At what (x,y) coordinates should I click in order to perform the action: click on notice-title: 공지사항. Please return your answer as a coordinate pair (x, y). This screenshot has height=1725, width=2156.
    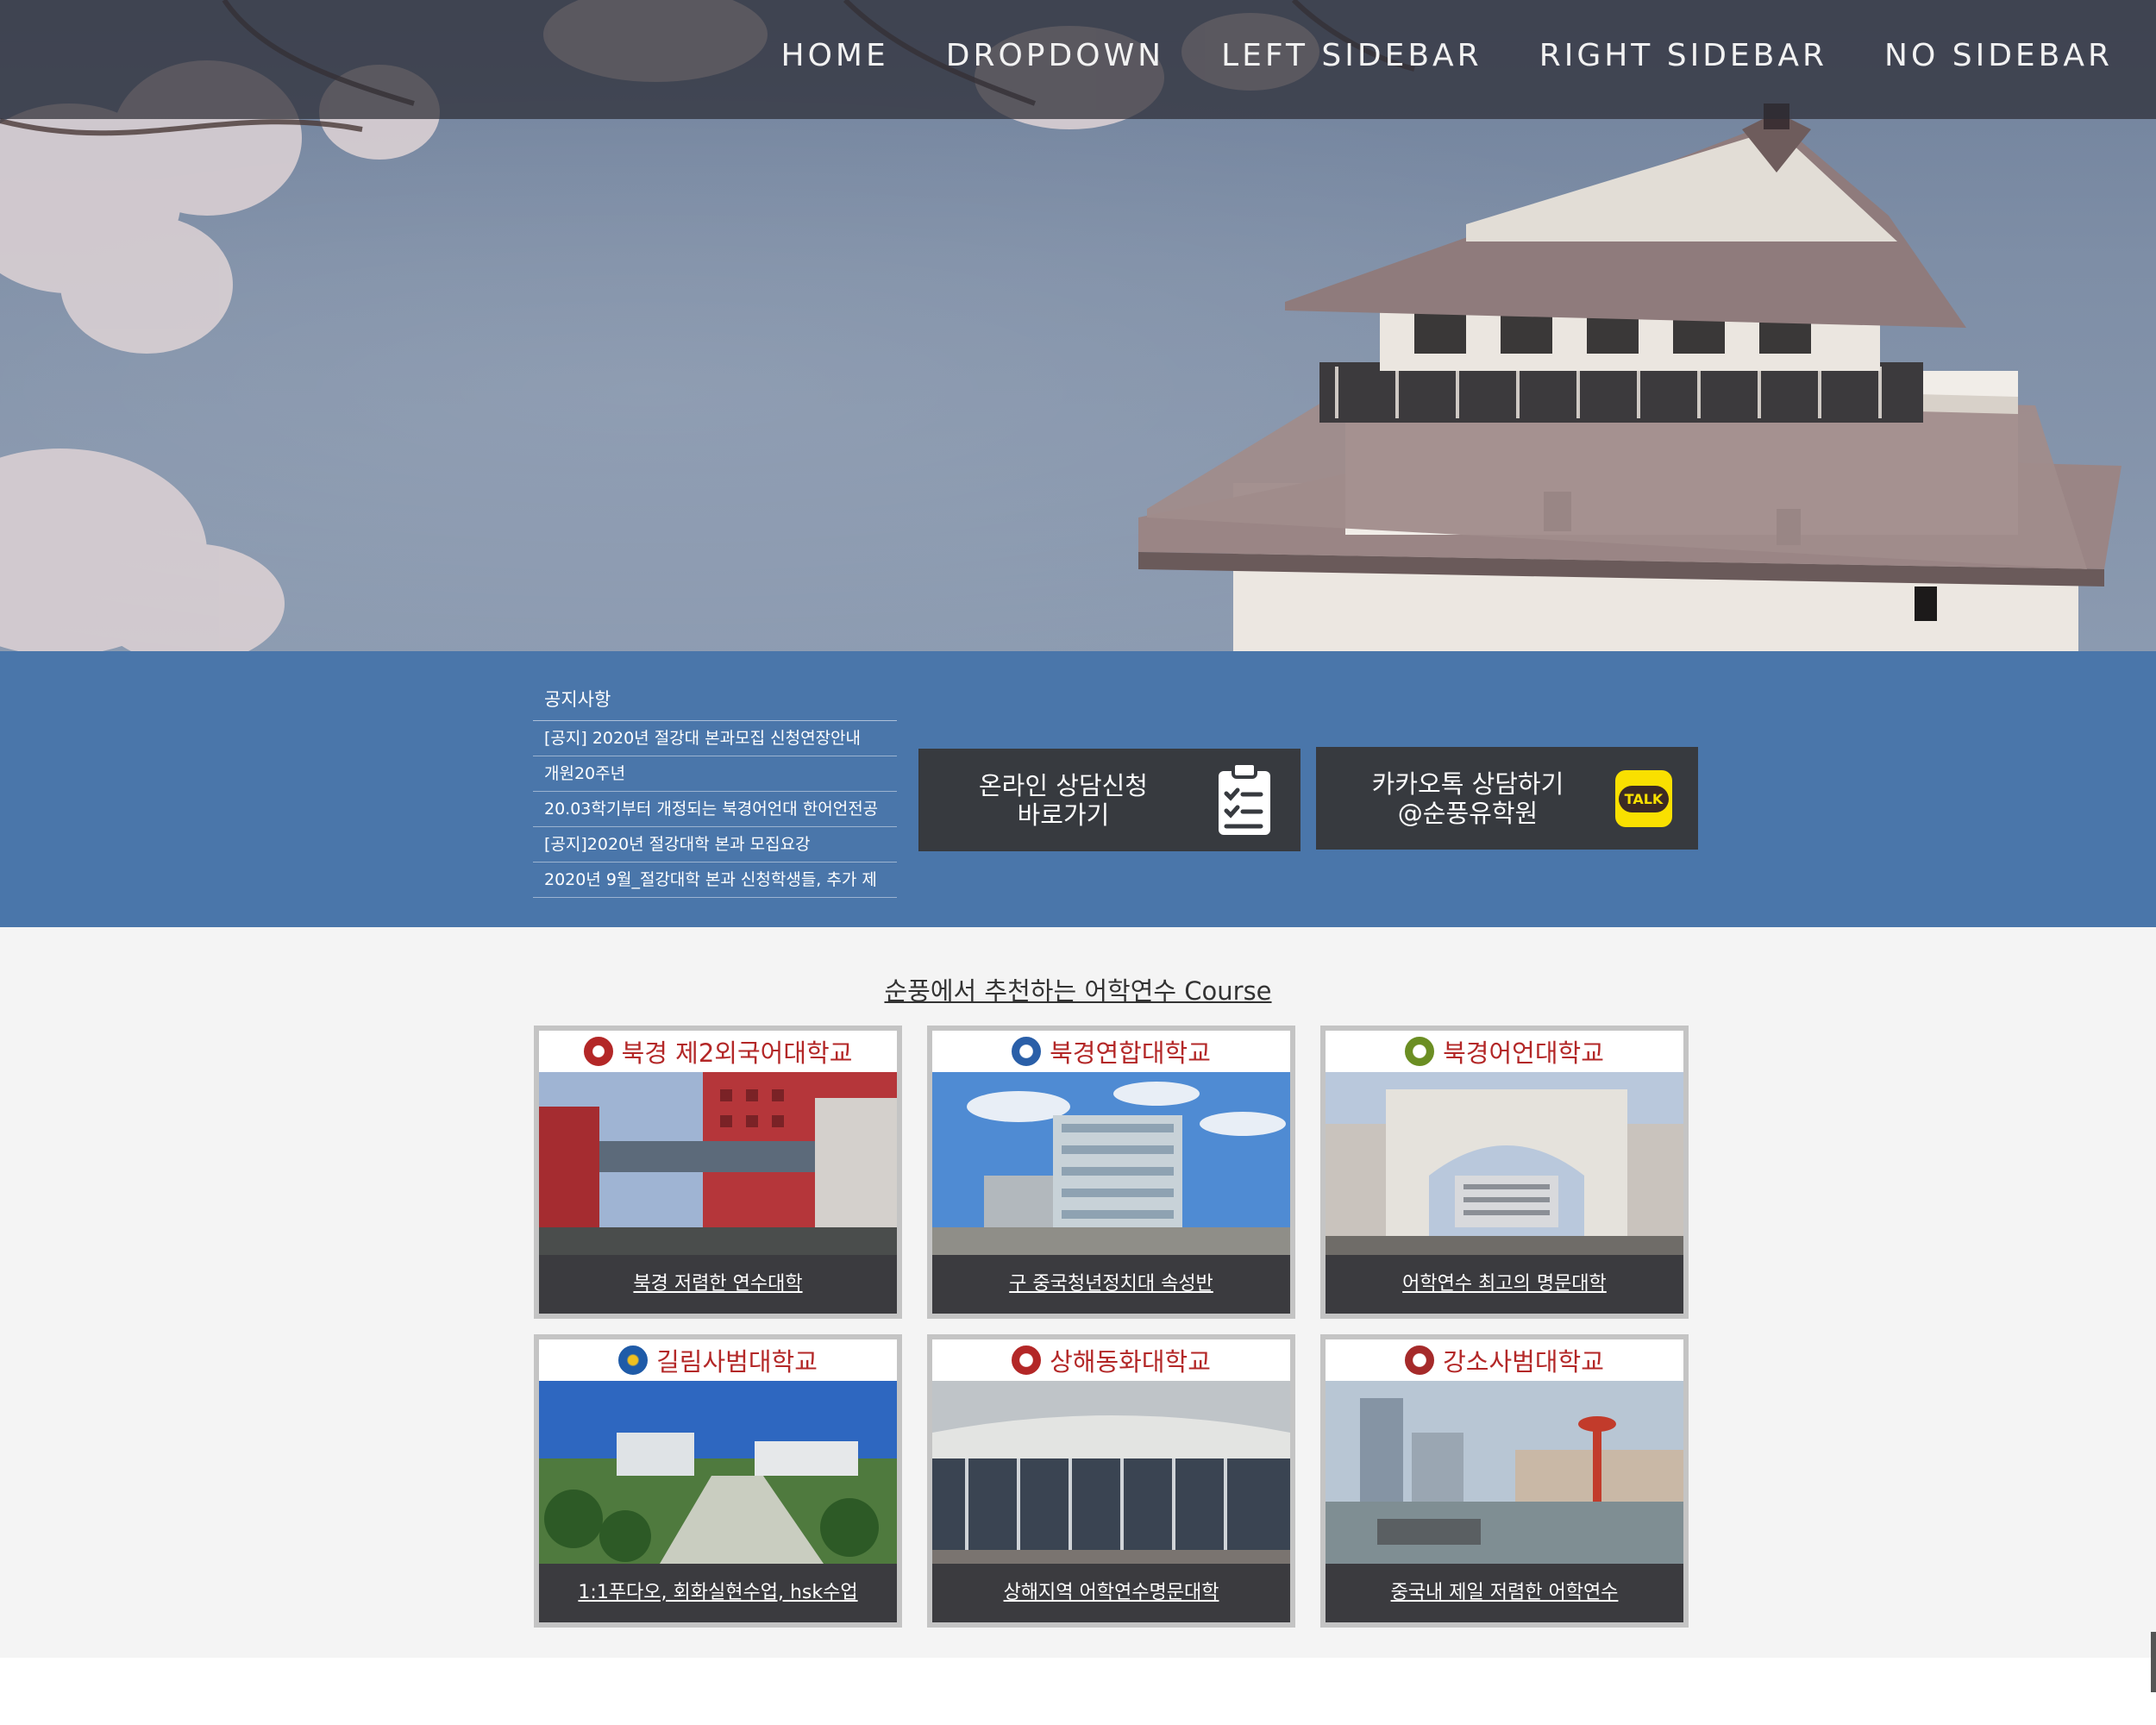
    Looking at the image, I should click on (715, 703).